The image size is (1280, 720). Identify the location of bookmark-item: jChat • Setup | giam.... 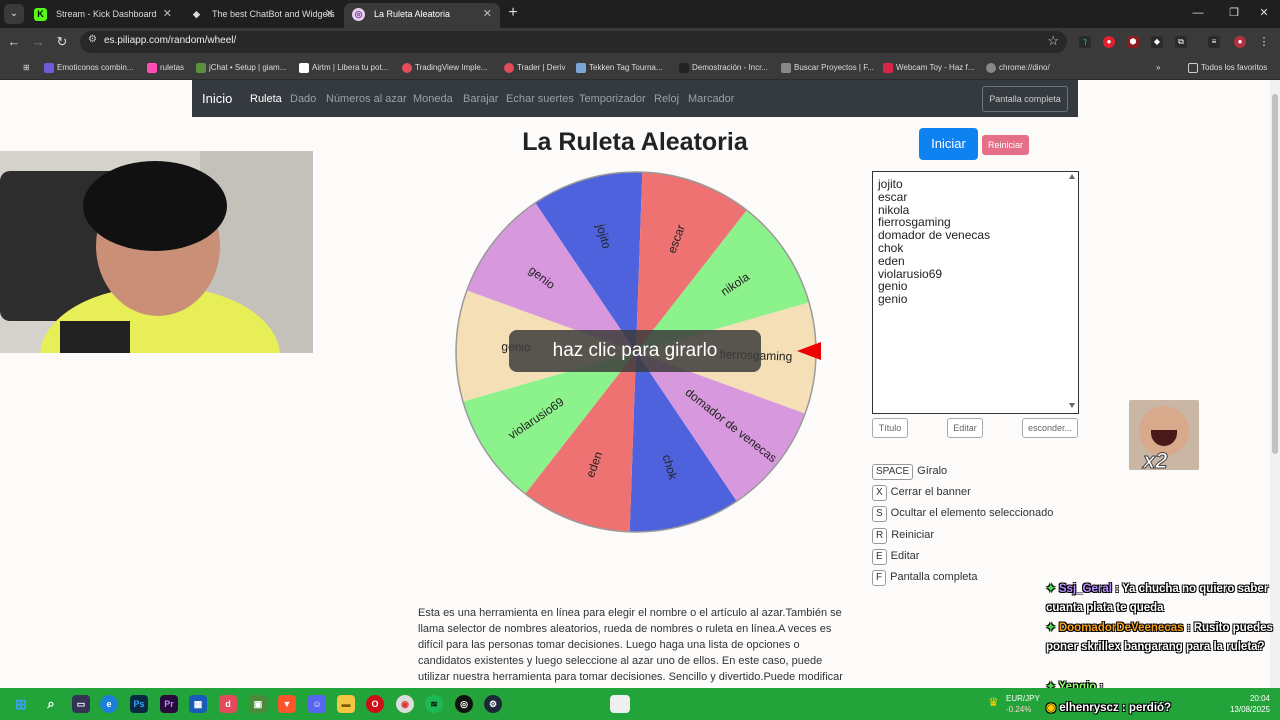
(241, 68).